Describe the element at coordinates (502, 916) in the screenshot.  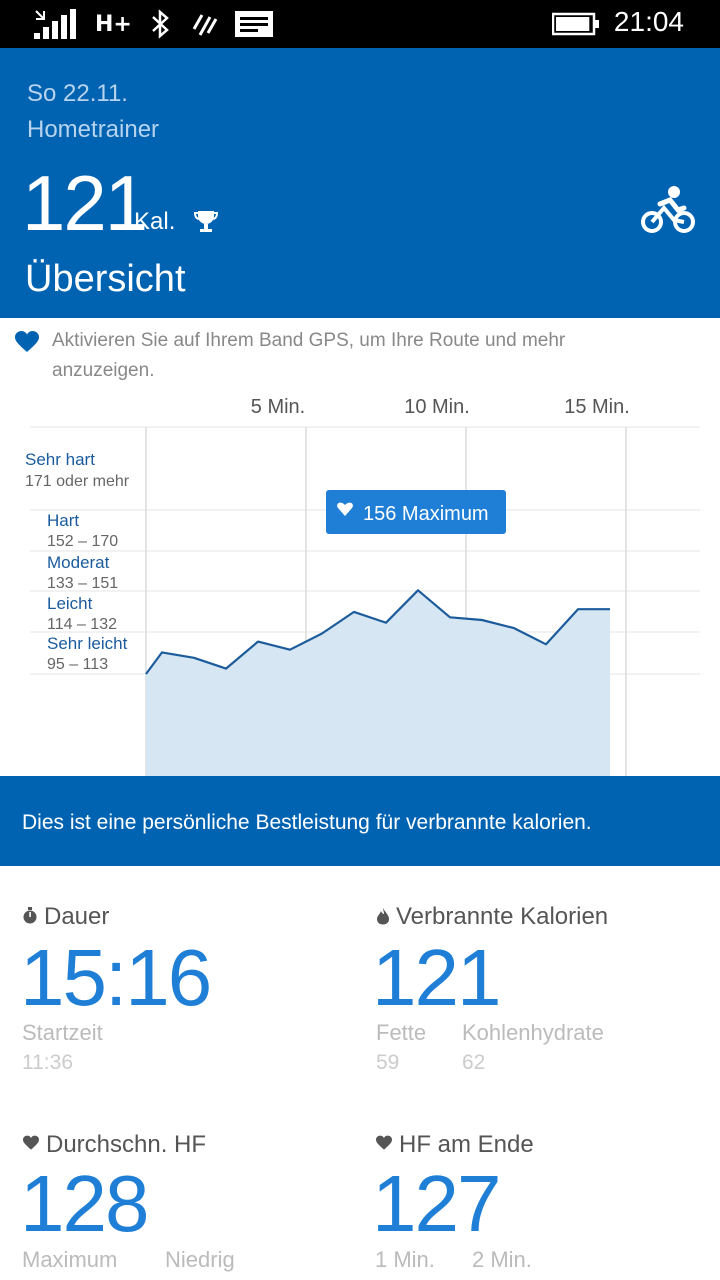
I see `calories-burned-label: Verbrannte Kalorien` at that location.